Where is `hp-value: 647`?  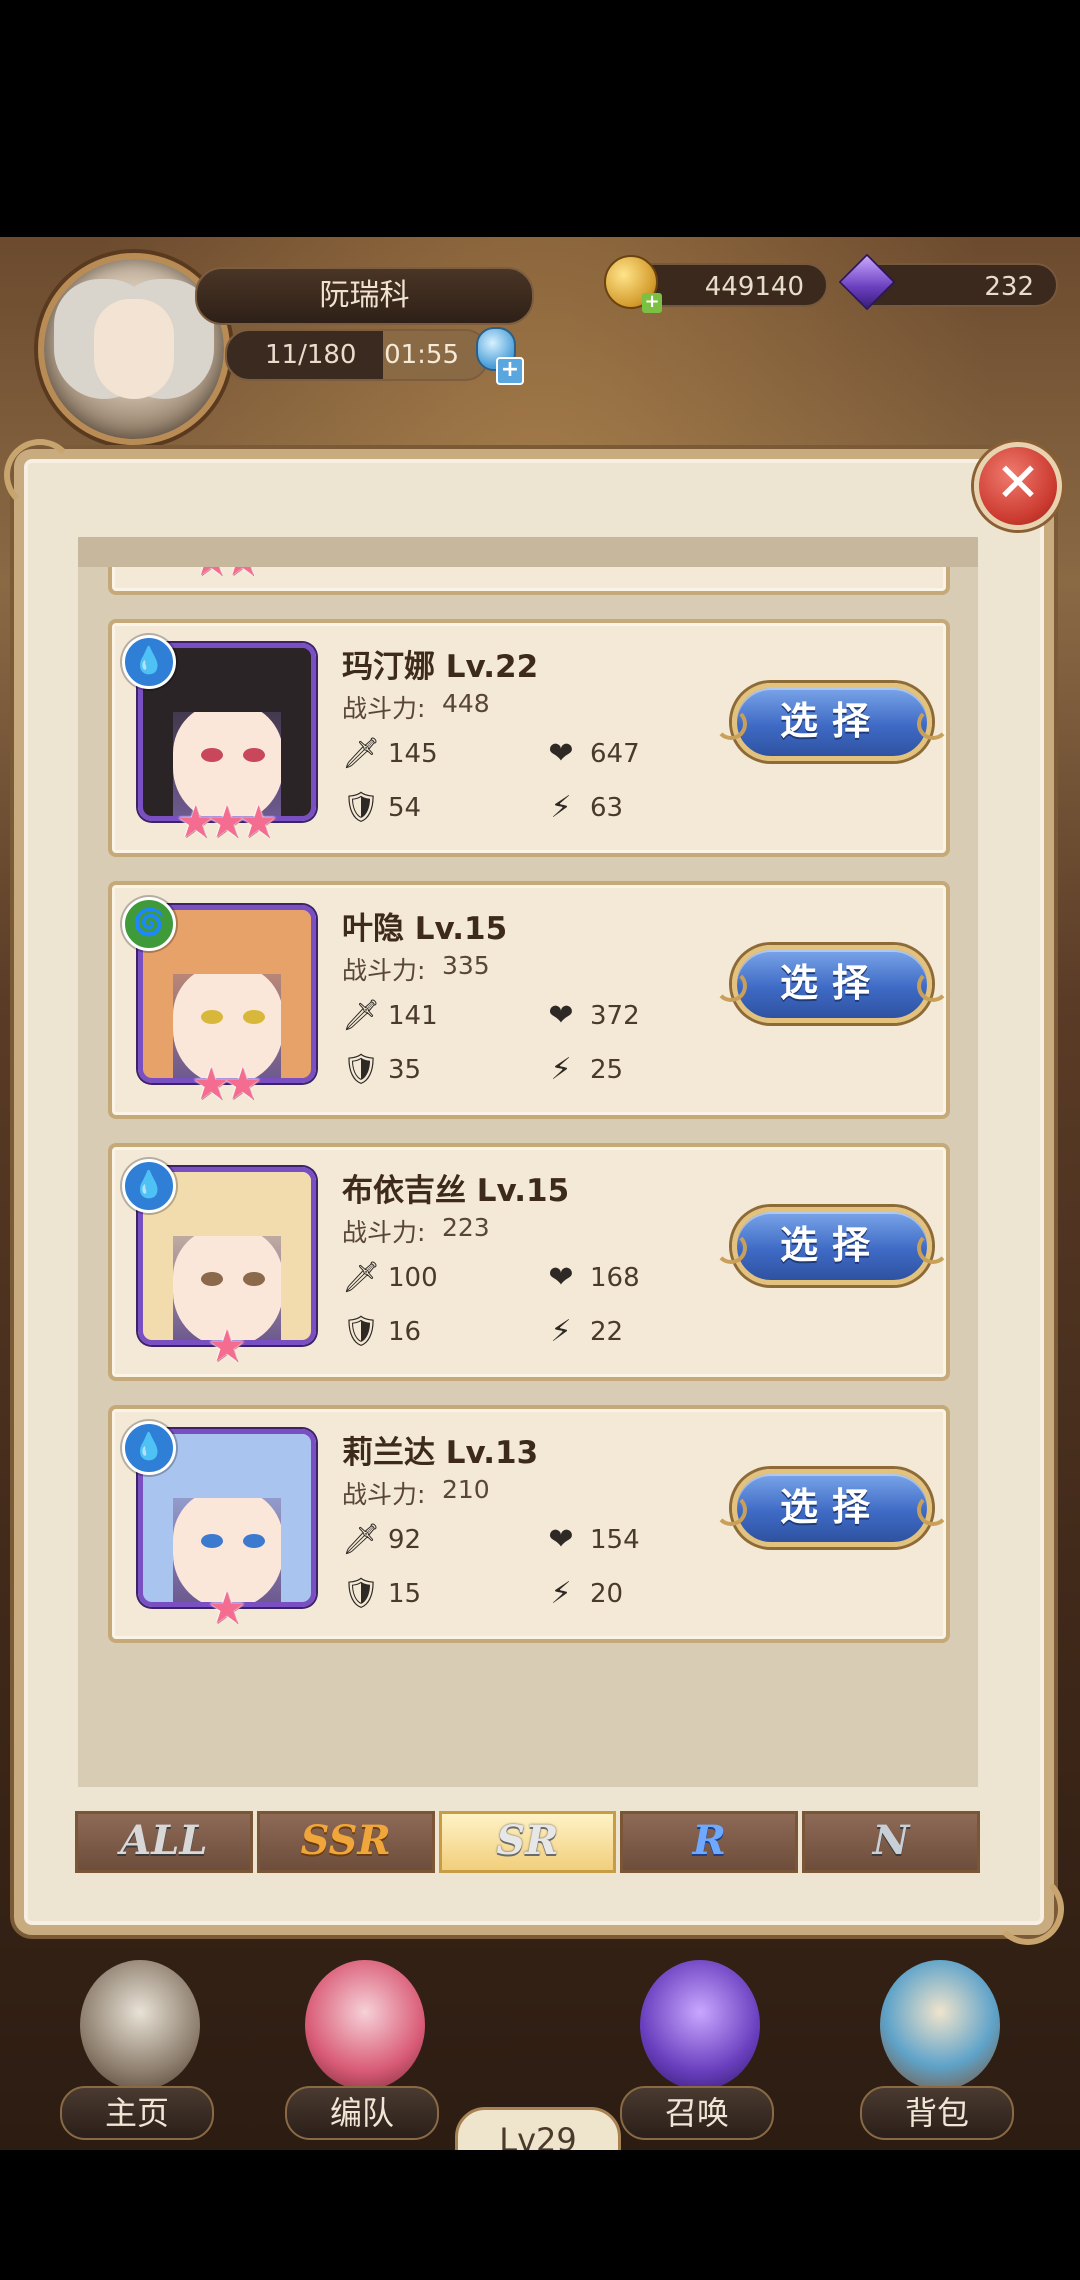
hp-value: 647 is located at coordinates (615, 754).